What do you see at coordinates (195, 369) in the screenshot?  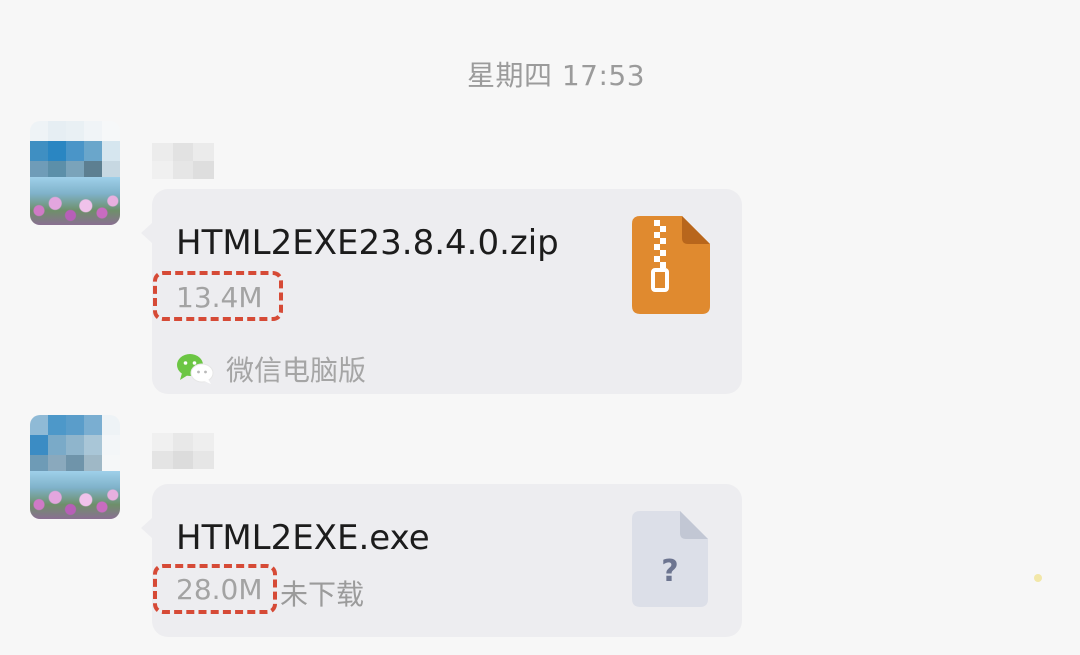 I see `wechat-icon` at bounding box center [195, 369].